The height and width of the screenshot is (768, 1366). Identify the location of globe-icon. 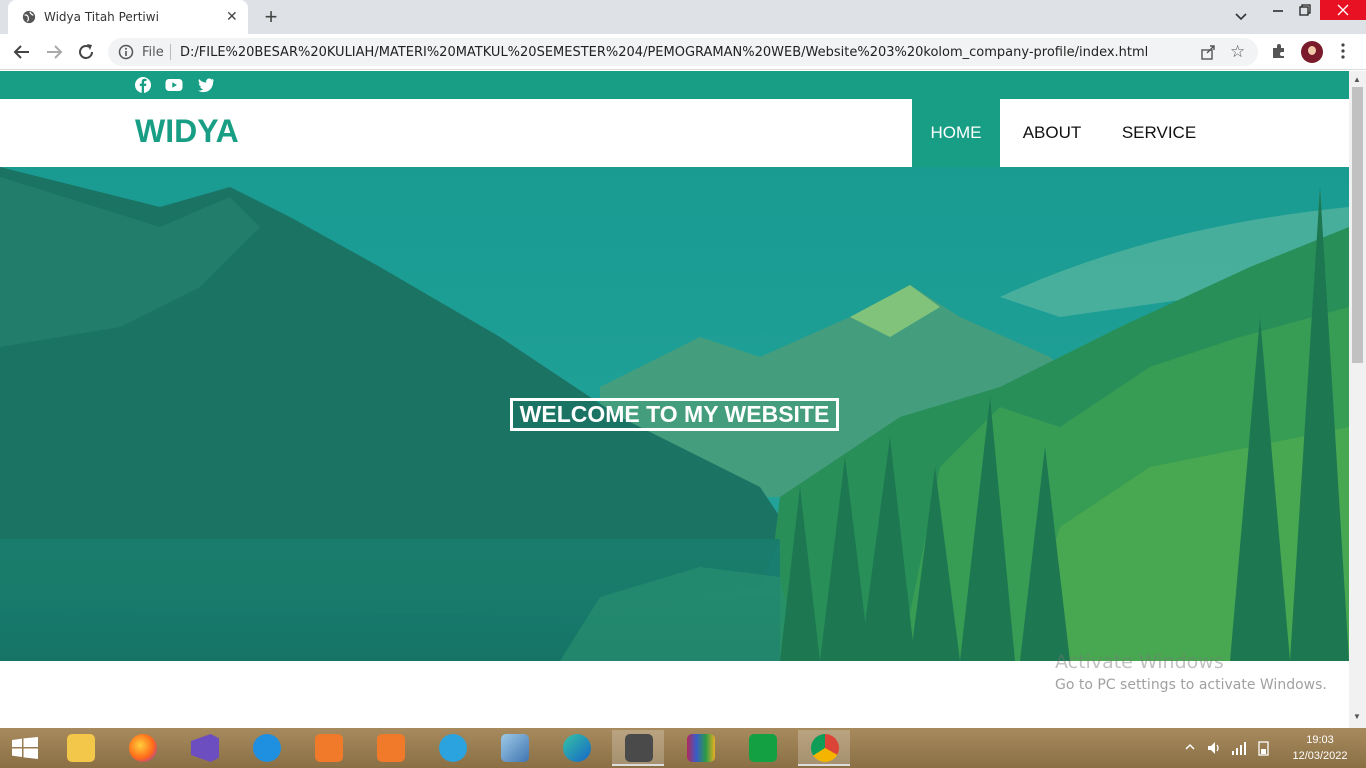
(29, 17).